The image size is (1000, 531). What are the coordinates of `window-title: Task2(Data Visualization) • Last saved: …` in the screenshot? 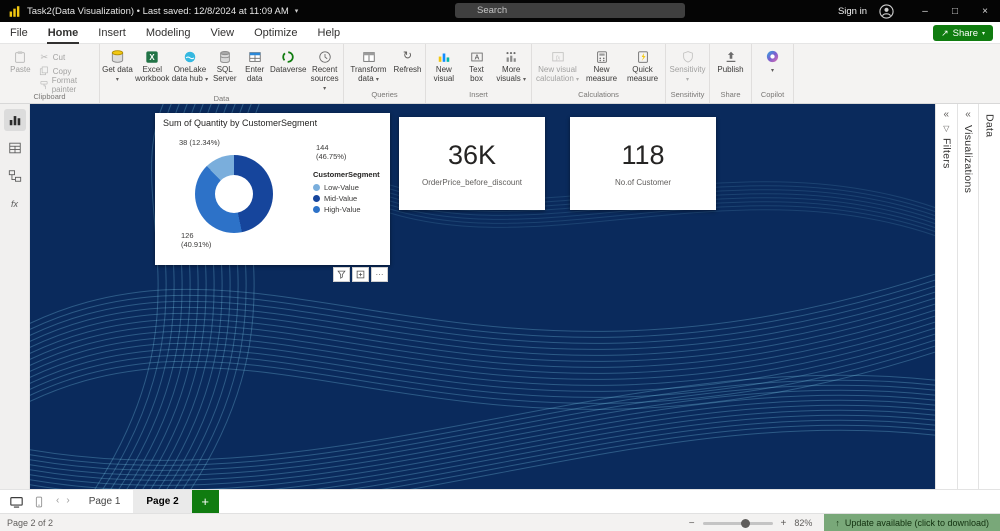 It's located at (158, 11).